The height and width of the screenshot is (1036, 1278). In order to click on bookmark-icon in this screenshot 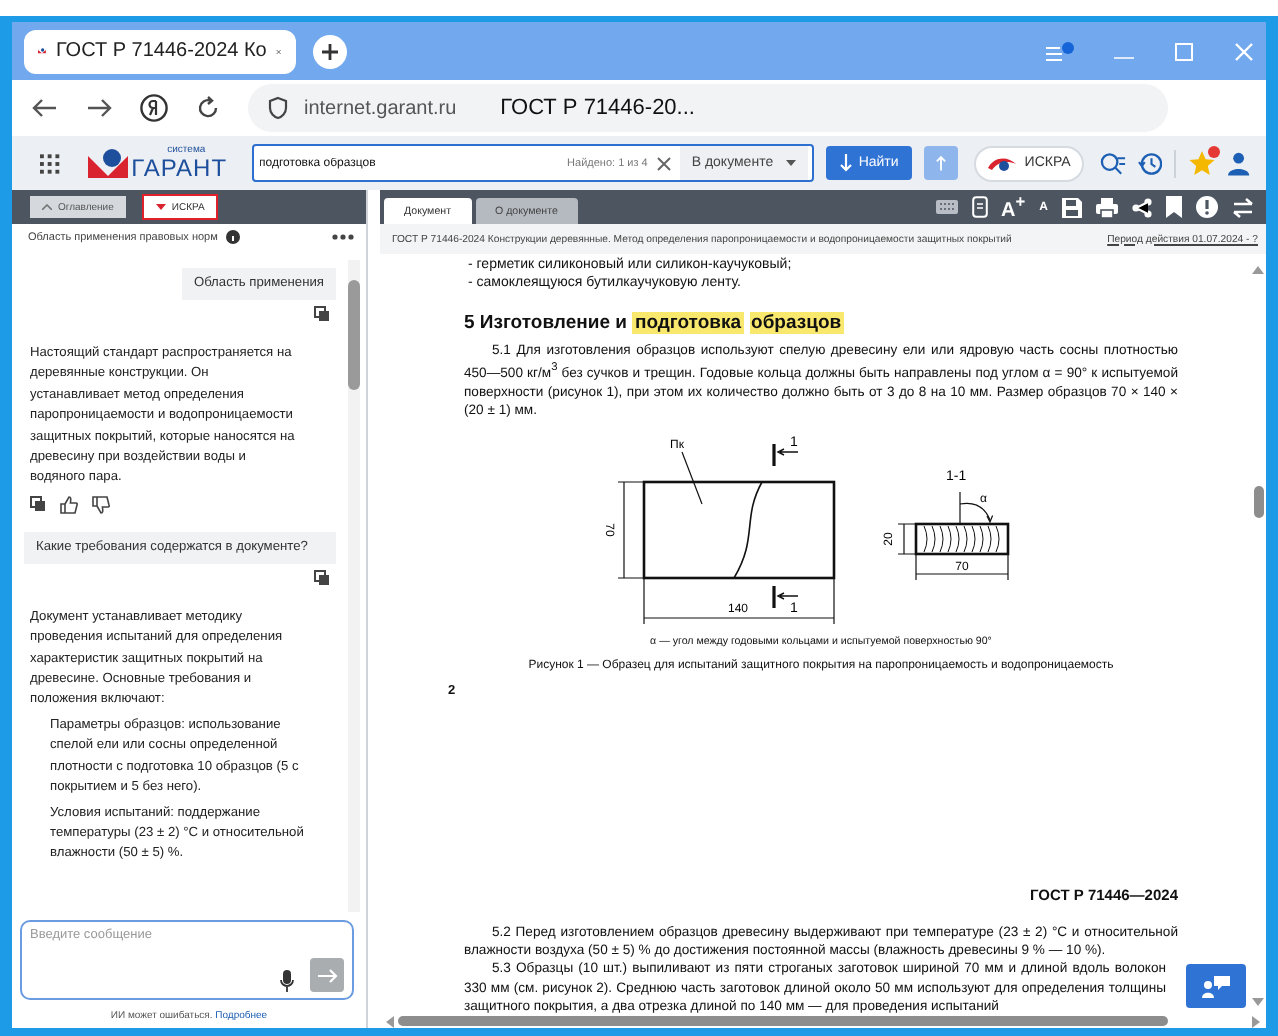, I will do `click(1174, 207)`.